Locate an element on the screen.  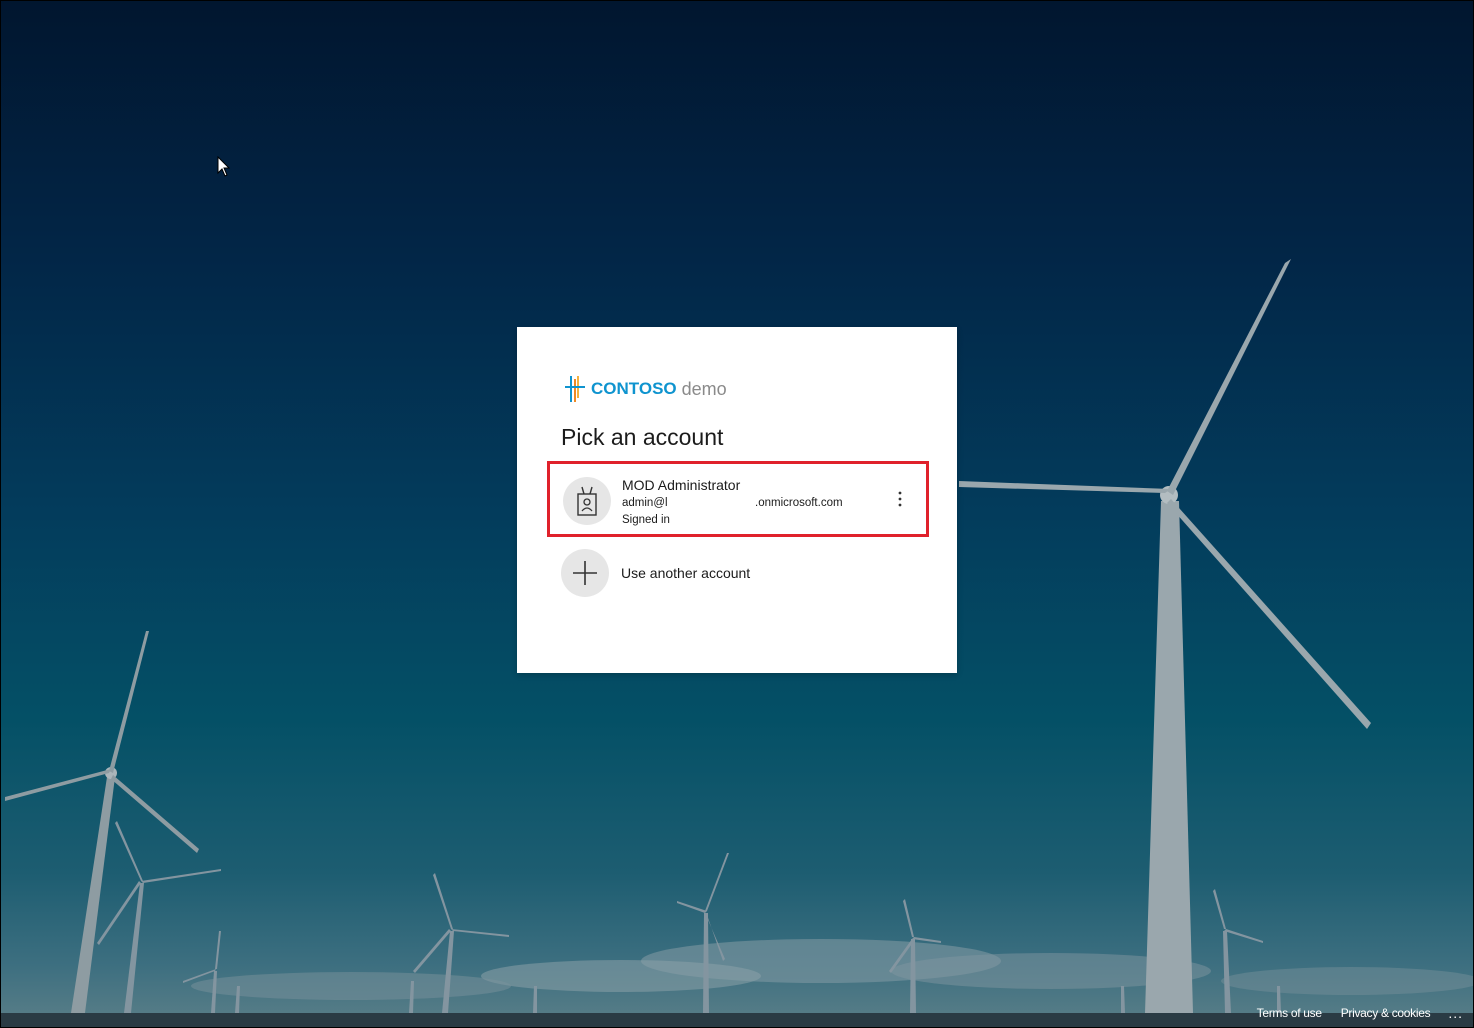
contoso-logo-icon is located at coordinates (575, 389).